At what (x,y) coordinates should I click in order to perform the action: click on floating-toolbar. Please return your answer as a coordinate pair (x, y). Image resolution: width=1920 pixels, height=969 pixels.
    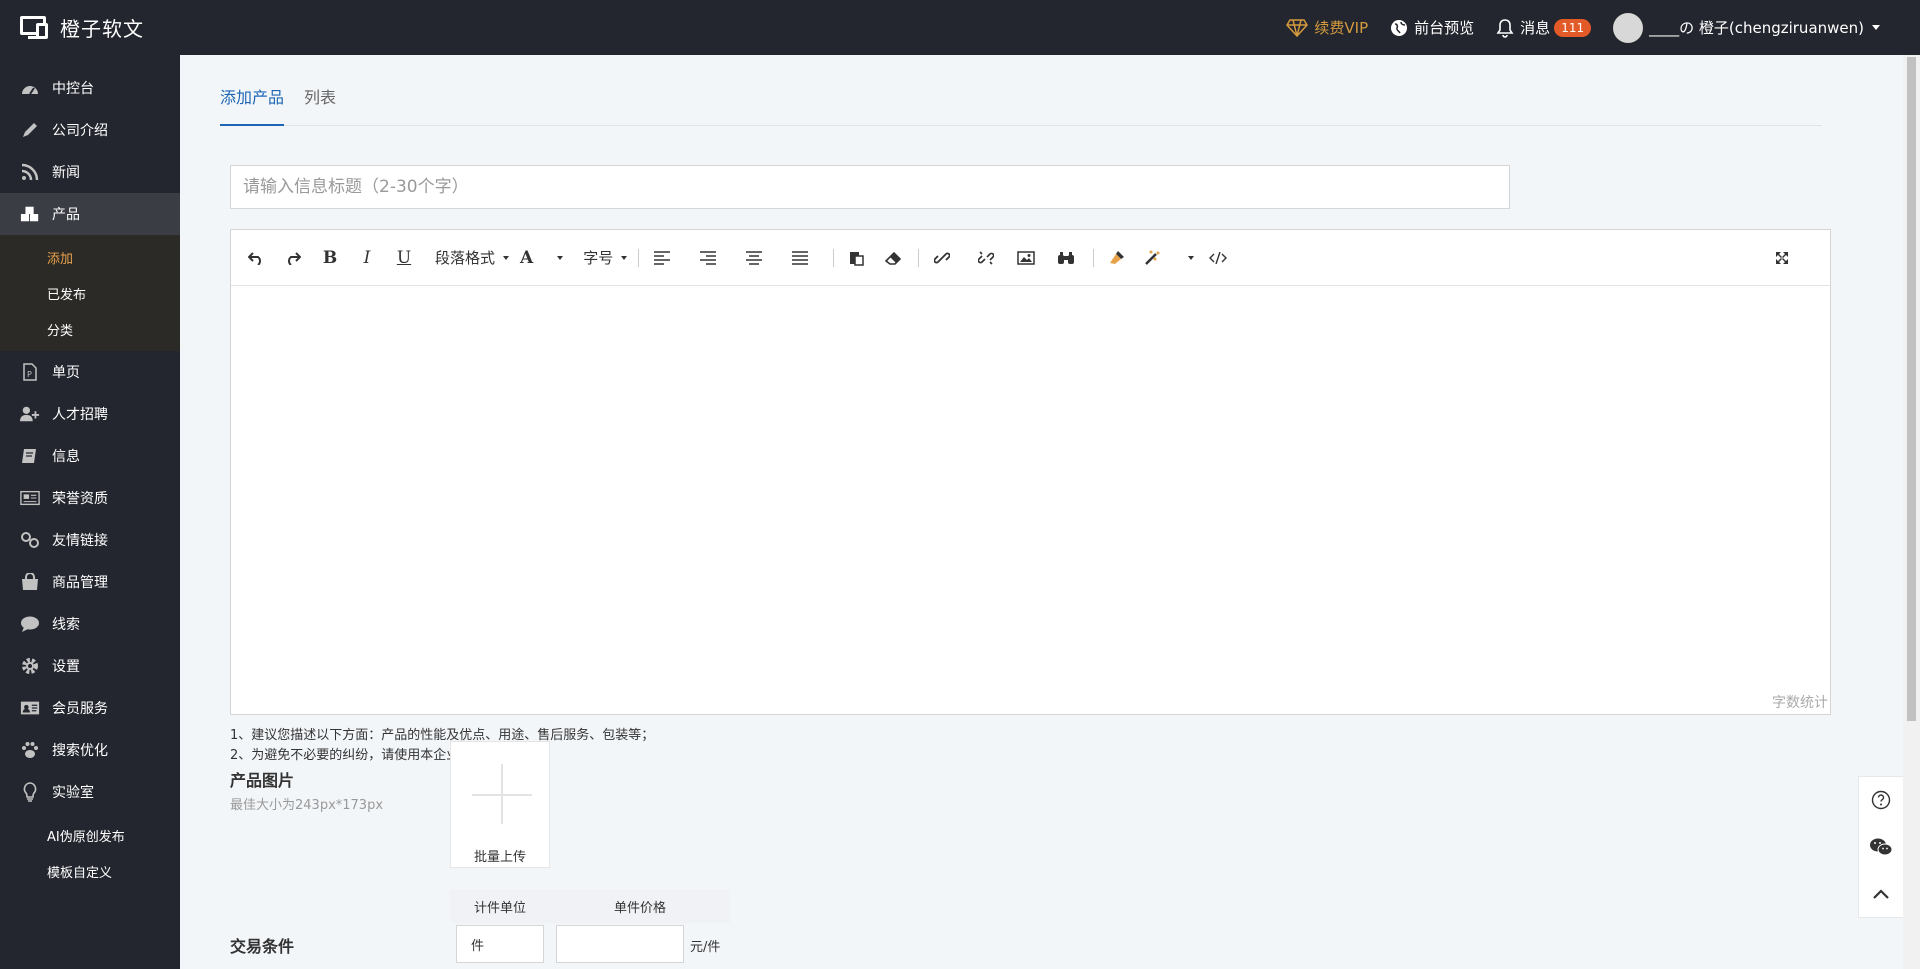
    Looking at the image, I should click on (1881, 847).